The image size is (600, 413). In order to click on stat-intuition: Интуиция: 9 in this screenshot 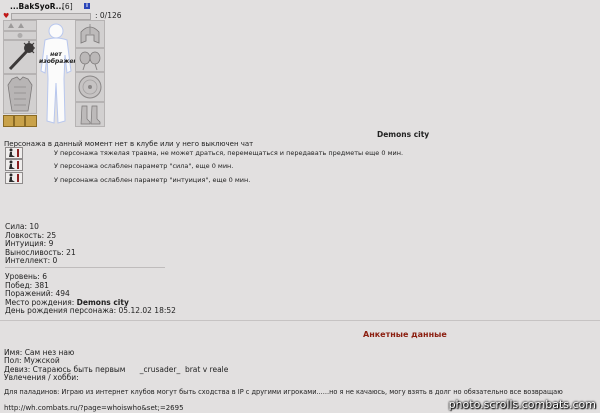, I will do `click(29, 243)`.